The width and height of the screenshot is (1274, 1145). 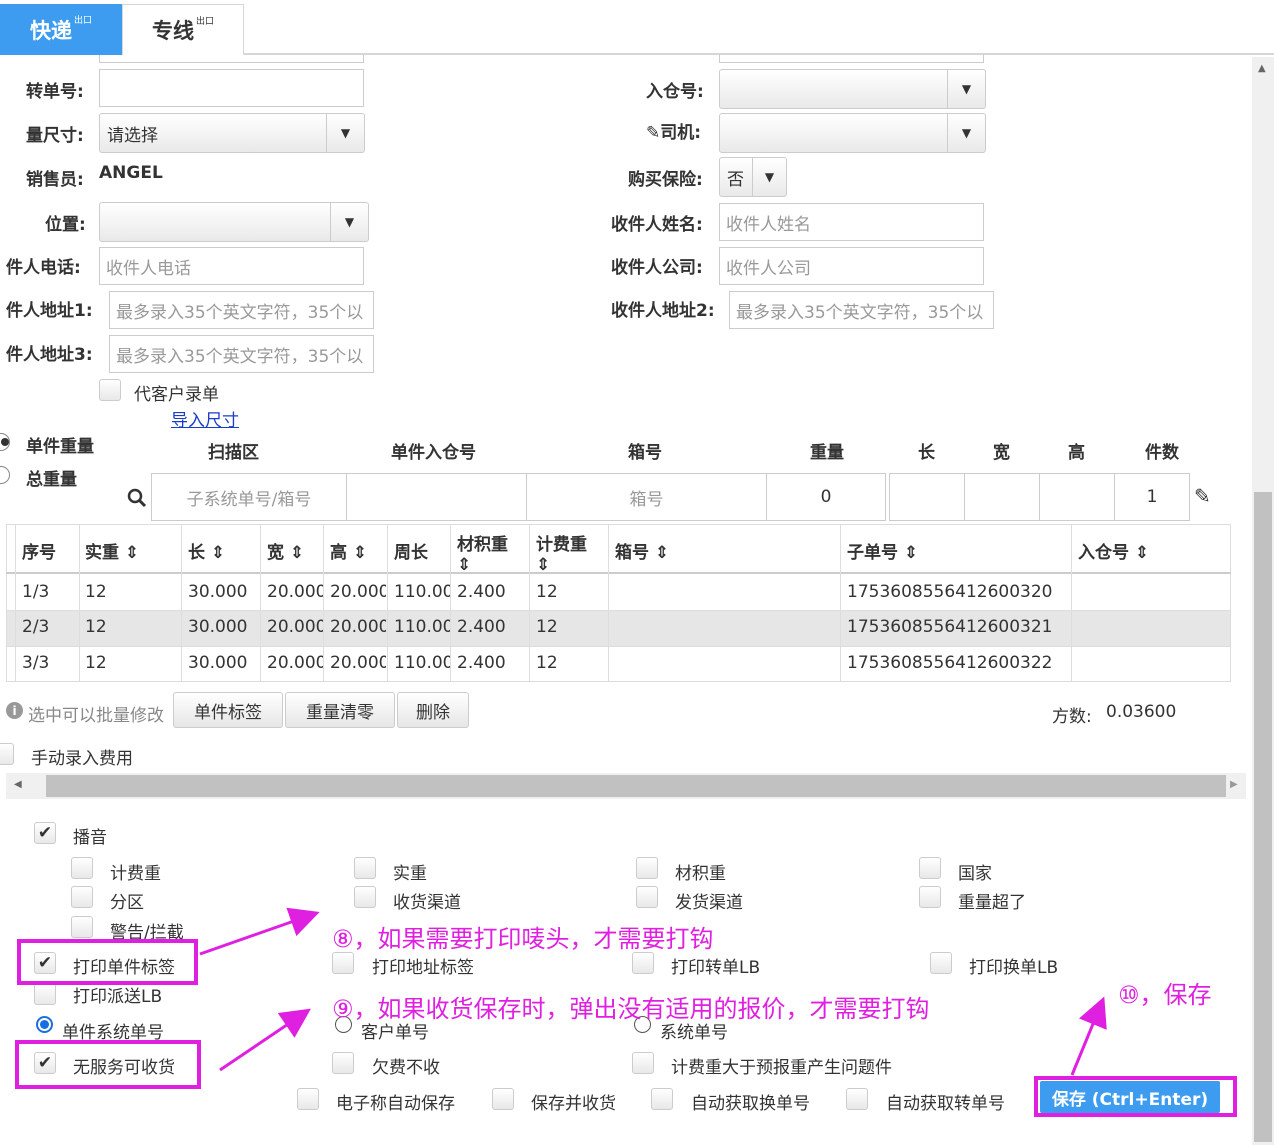 What do you see at coordinates (1165, 995) in the screenshot?
I see `annotation-10: ⑩，保存` at bounding box center [1165, 995].